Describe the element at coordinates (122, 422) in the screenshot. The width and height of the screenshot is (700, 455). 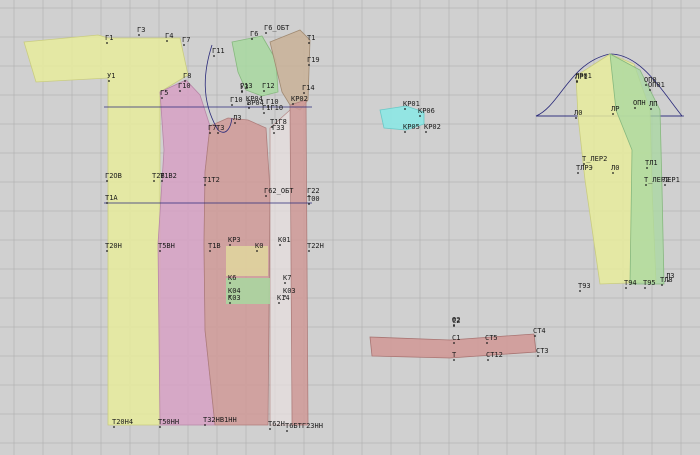
I see `point-label: Т20Н4` at that location.